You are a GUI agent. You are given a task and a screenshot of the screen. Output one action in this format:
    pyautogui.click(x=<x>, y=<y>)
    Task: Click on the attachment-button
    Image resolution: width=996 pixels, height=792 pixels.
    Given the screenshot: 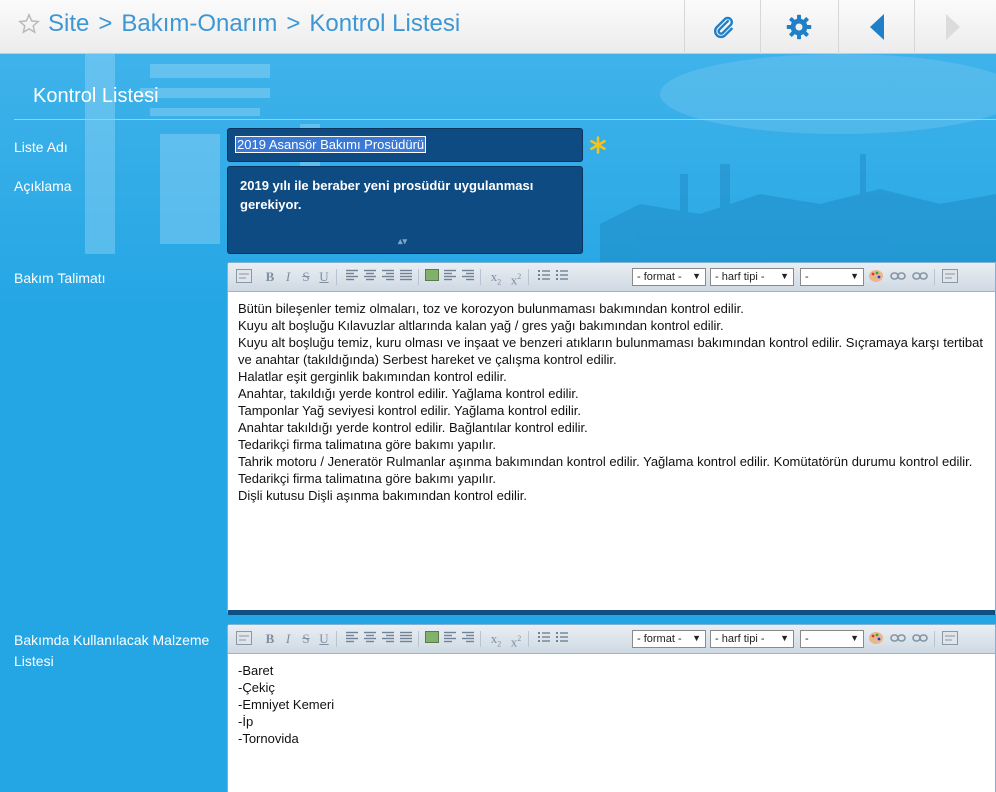 What is the action you would take?
    pyautogui.click(x=722, y=27)
    